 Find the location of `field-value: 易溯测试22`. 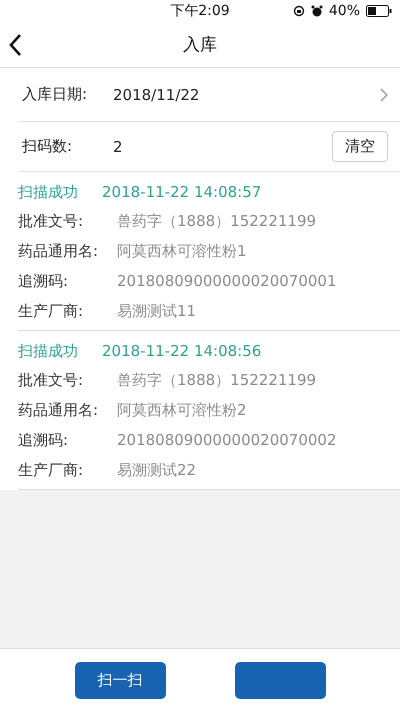

field-value: 易溯测试22 is located at coordinates (156, 470).